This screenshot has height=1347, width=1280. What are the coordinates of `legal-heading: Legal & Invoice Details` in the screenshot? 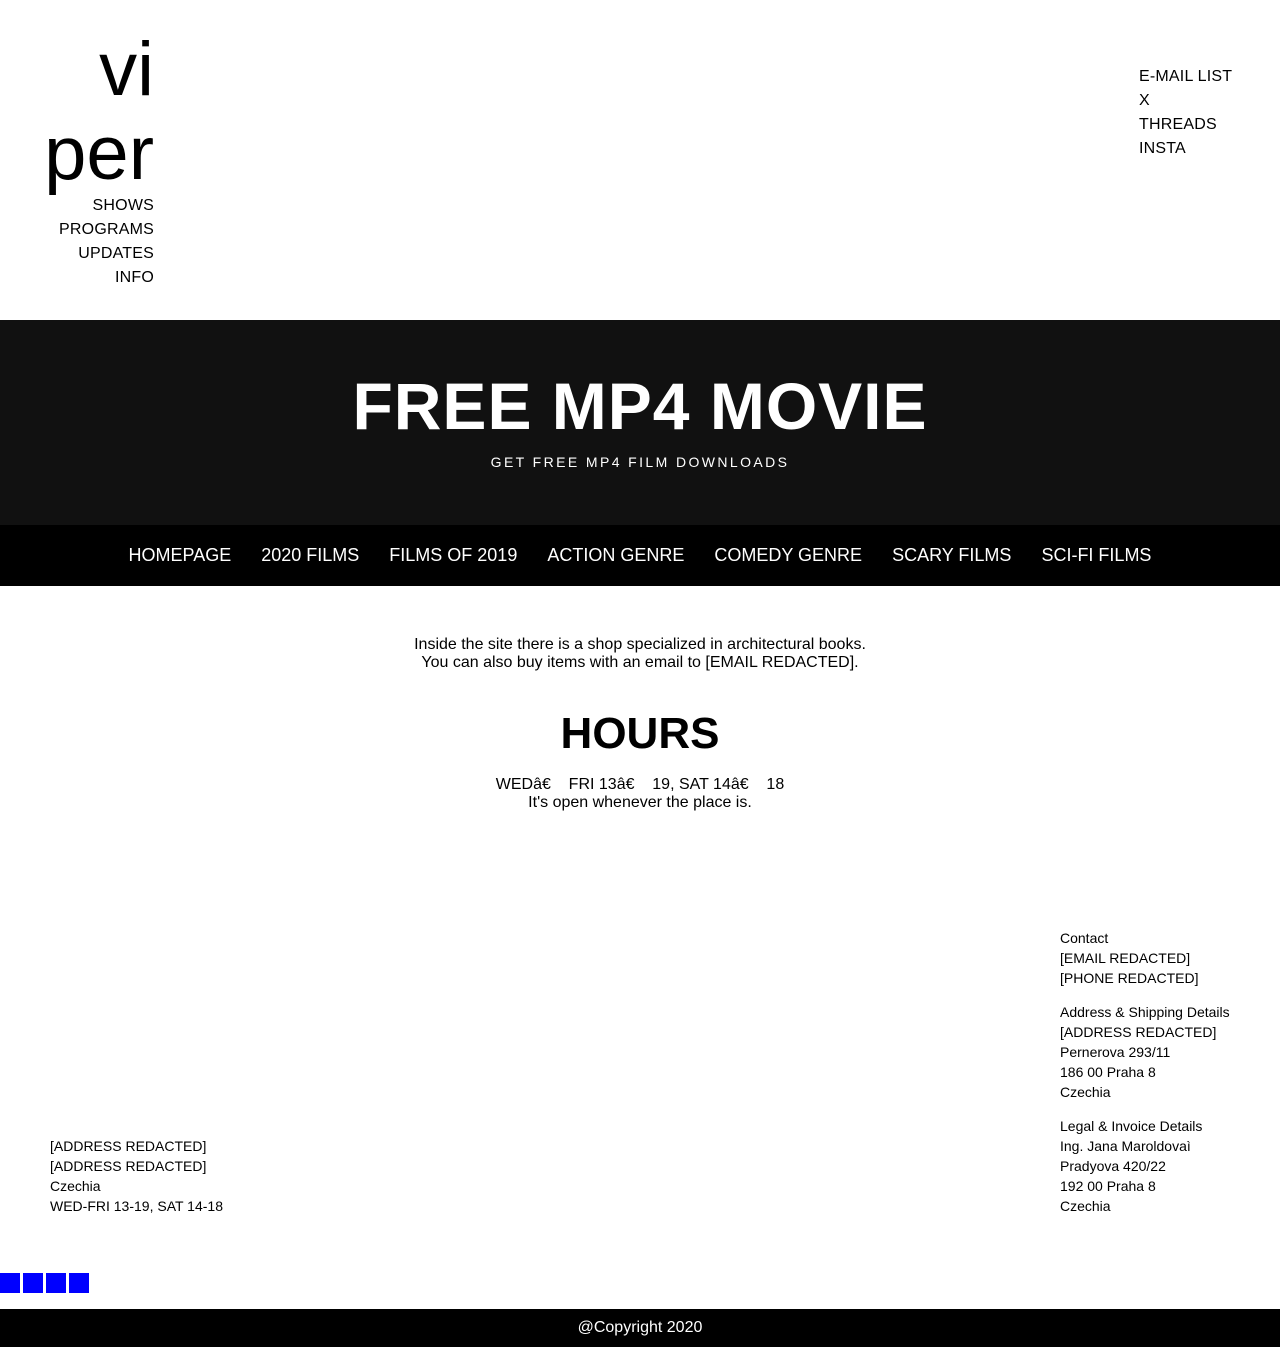 It's located at (1131, 1126).